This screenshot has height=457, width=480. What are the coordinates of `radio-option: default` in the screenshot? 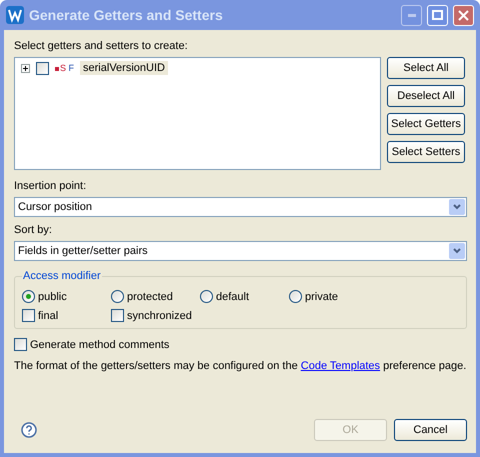 It's located at (244, 296).